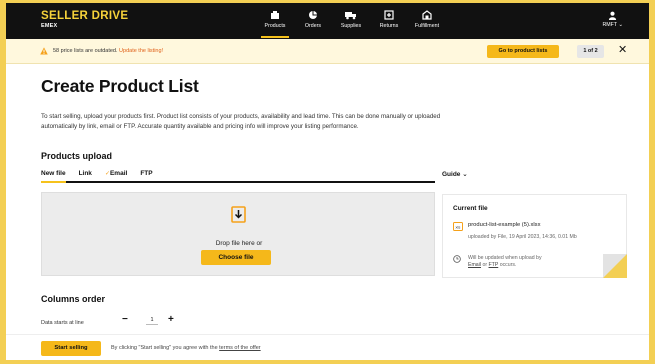 The height and width of the screenshot is (364, 655). Describe the element at coordinates (85, 51) in the screenshot. I see `banner-text: 58 price lists are outdated.` at that location.